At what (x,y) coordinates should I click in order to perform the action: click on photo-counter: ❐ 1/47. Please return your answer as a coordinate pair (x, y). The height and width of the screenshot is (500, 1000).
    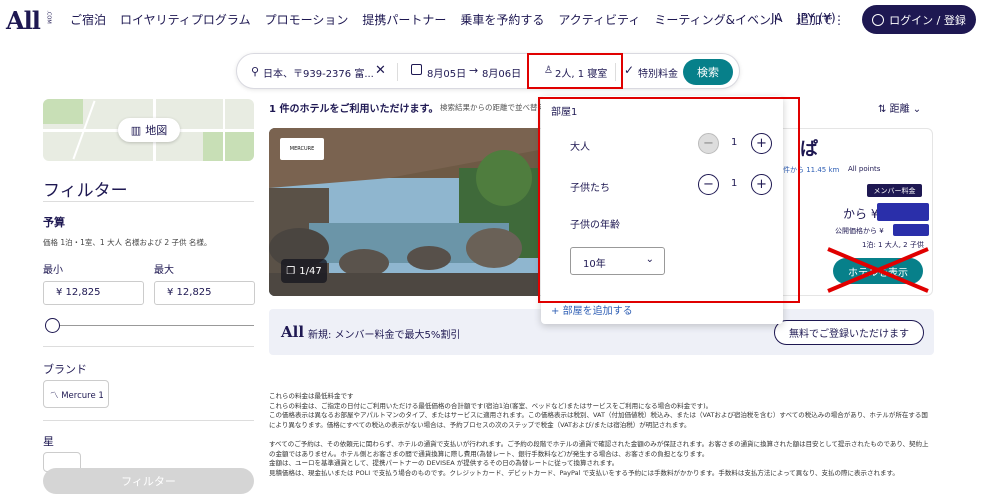
    Looking at the image, I should click on (304, 271).